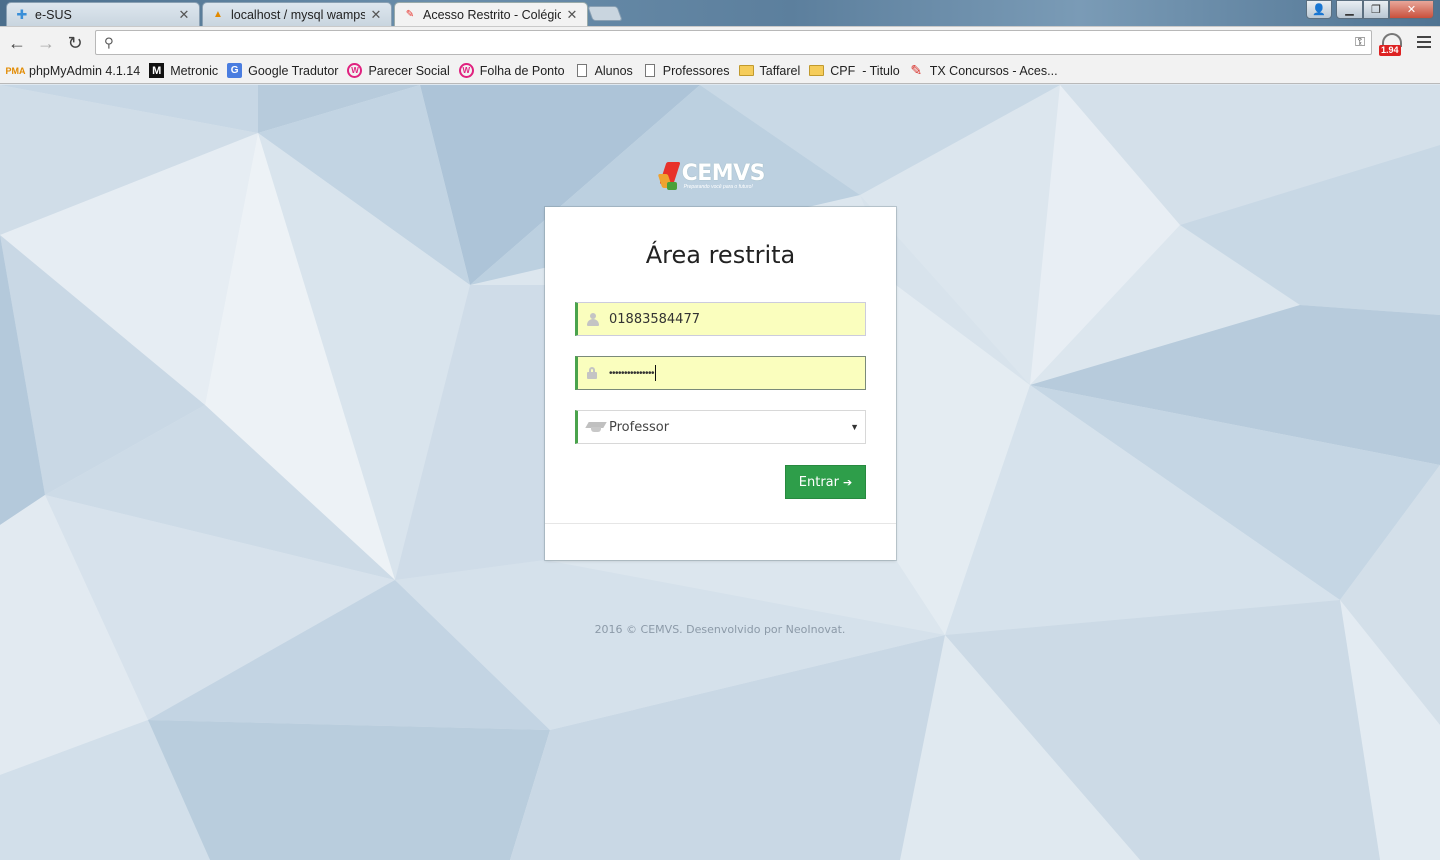 The image size is (1440, 860). What do you see at coordinates (157, 70) in the screenshot?
I see `metronic-icon: M` at bounding box center [157, 70].